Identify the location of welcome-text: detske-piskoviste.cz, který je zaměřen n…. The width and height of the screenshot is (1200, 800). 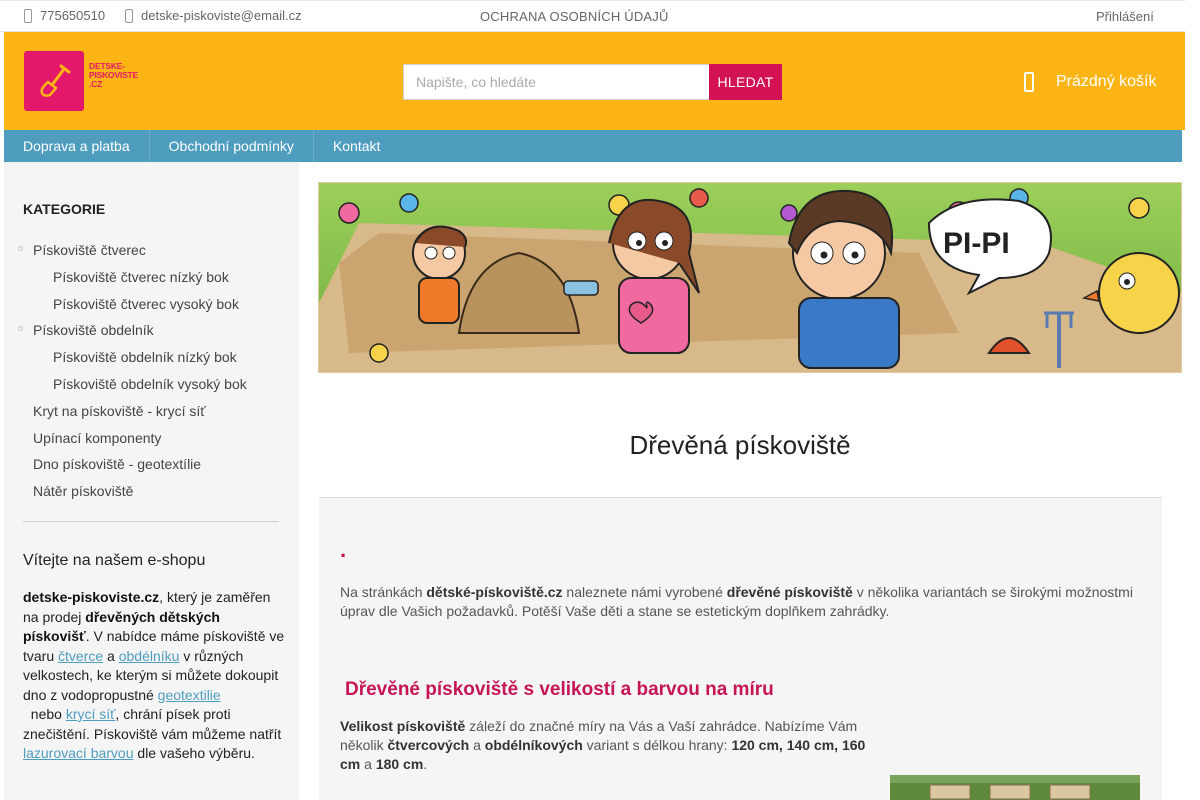
(154, 676).